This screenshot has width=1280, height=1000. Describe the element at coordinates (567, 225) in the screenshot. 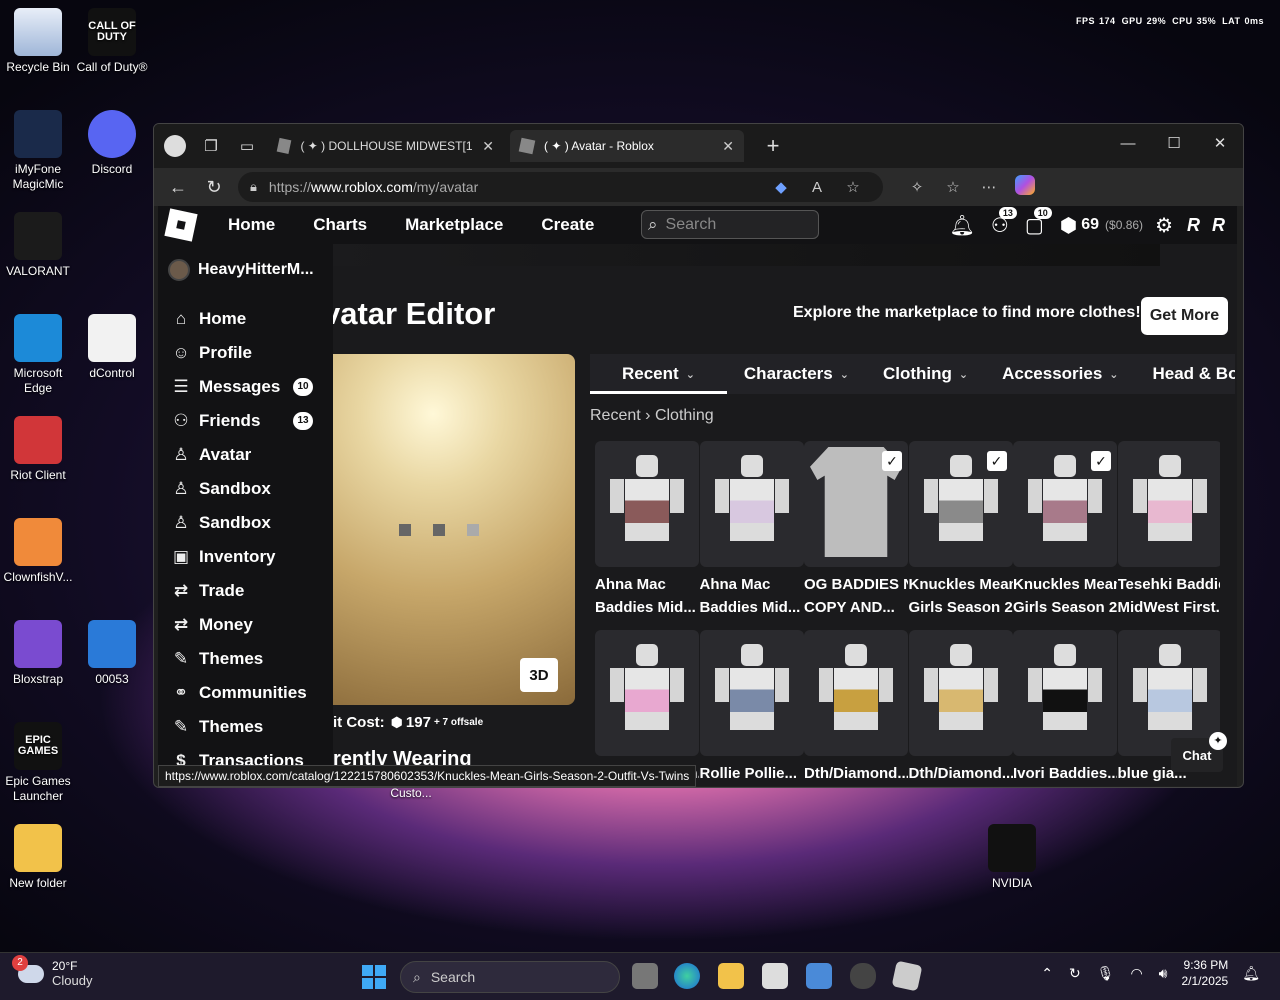

I see `nav-create: Create` at that location.